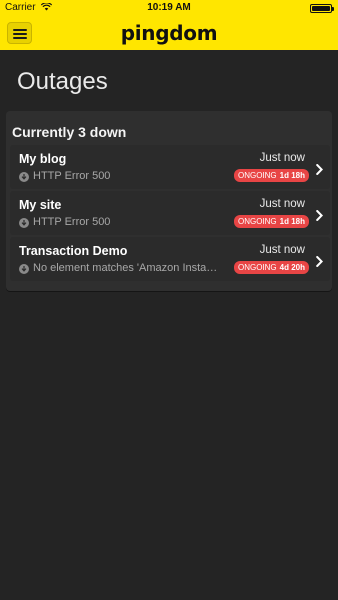 This screenshot has width=338, height=600. Describe the element at coordinates (322, 8) in the screenshot. I see `battery-icon` at that location.